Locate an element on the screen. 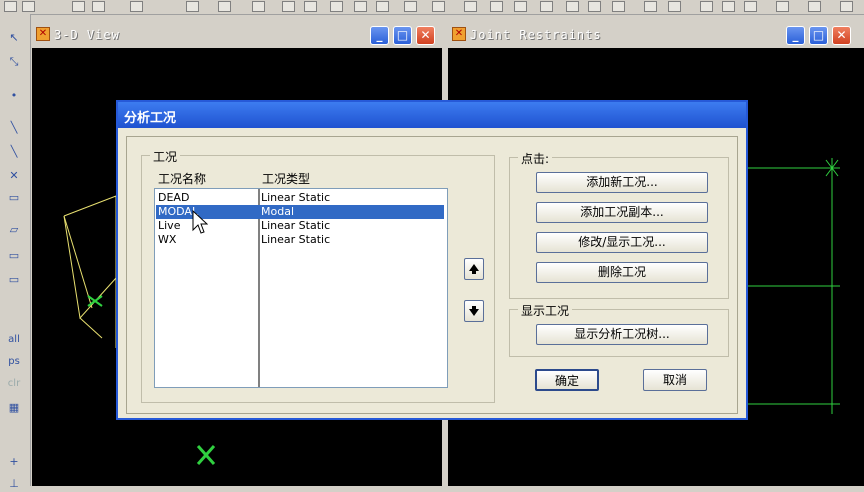 The image size is (864, 492). more-icon is located at coordinates (846, 6).